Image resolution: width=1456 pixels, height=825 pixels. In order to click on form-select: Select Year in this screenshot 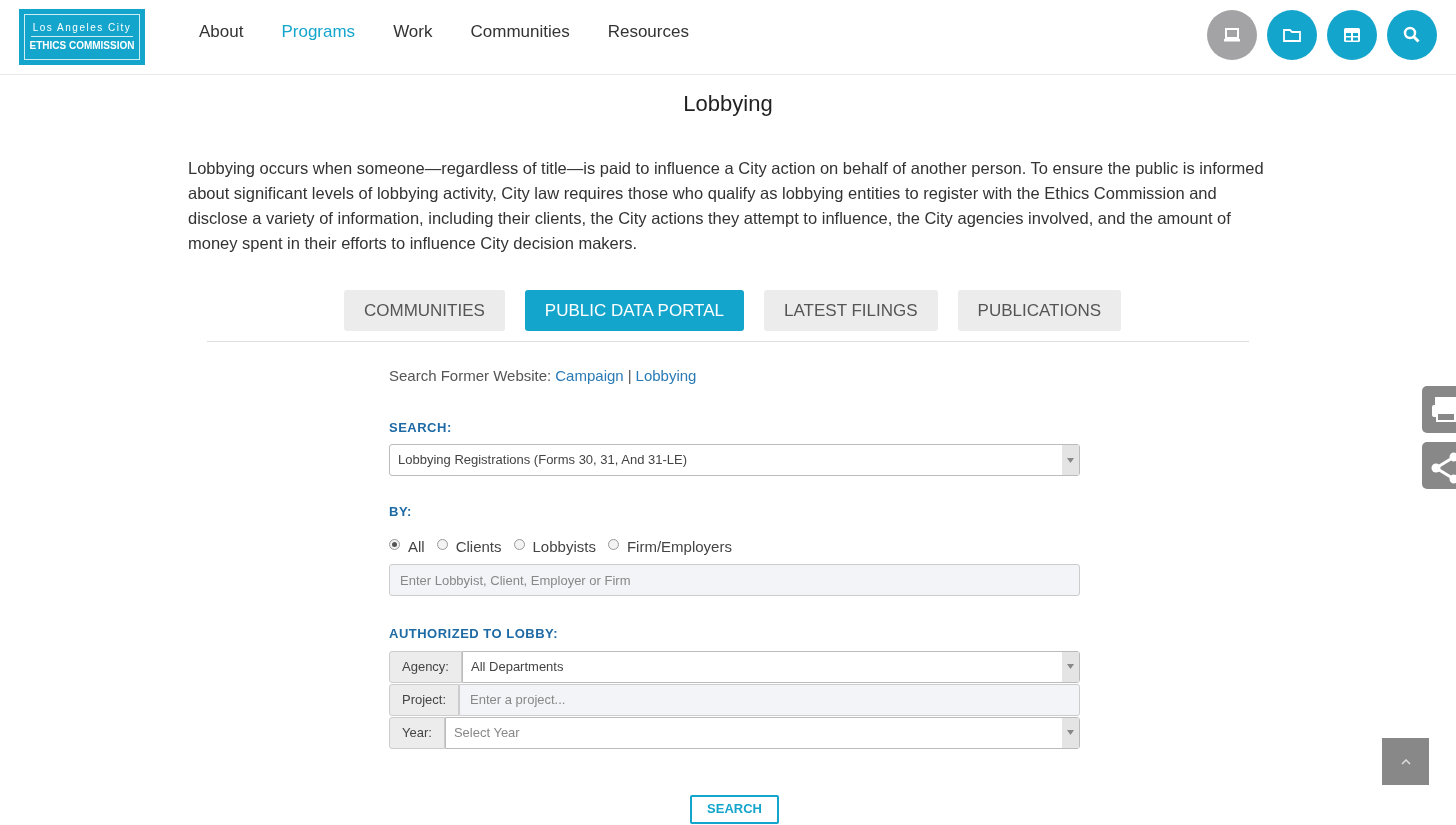, I will do `click(762, 732)`.